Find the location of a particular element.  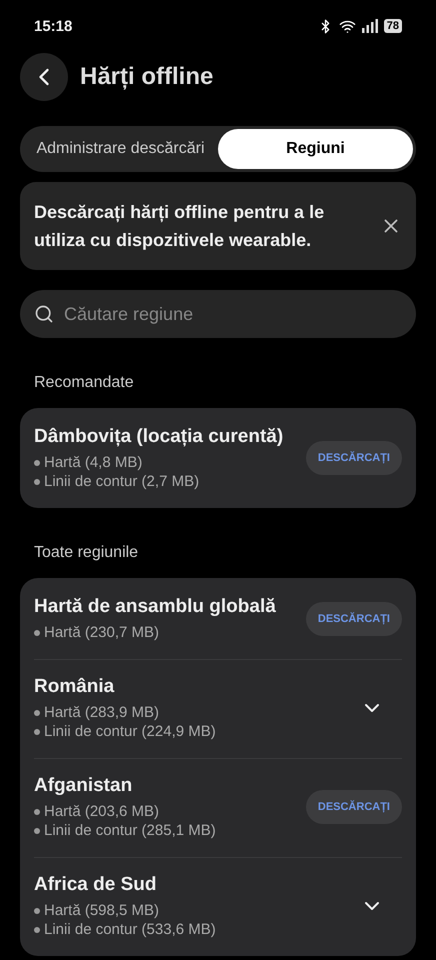

region-detail: Hartă (283,9 MB) is located at coordinates (188, 712).